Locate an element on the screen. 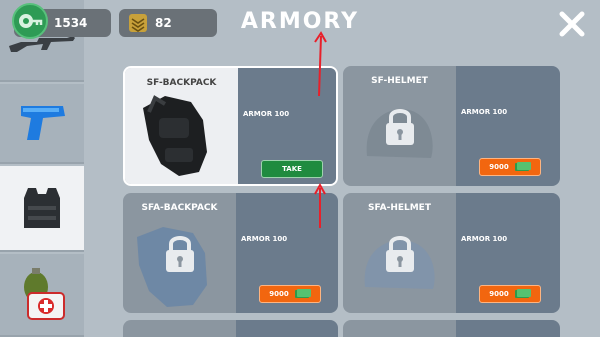  item-preview: SF-HELMET is located at coordinates (399, 126).